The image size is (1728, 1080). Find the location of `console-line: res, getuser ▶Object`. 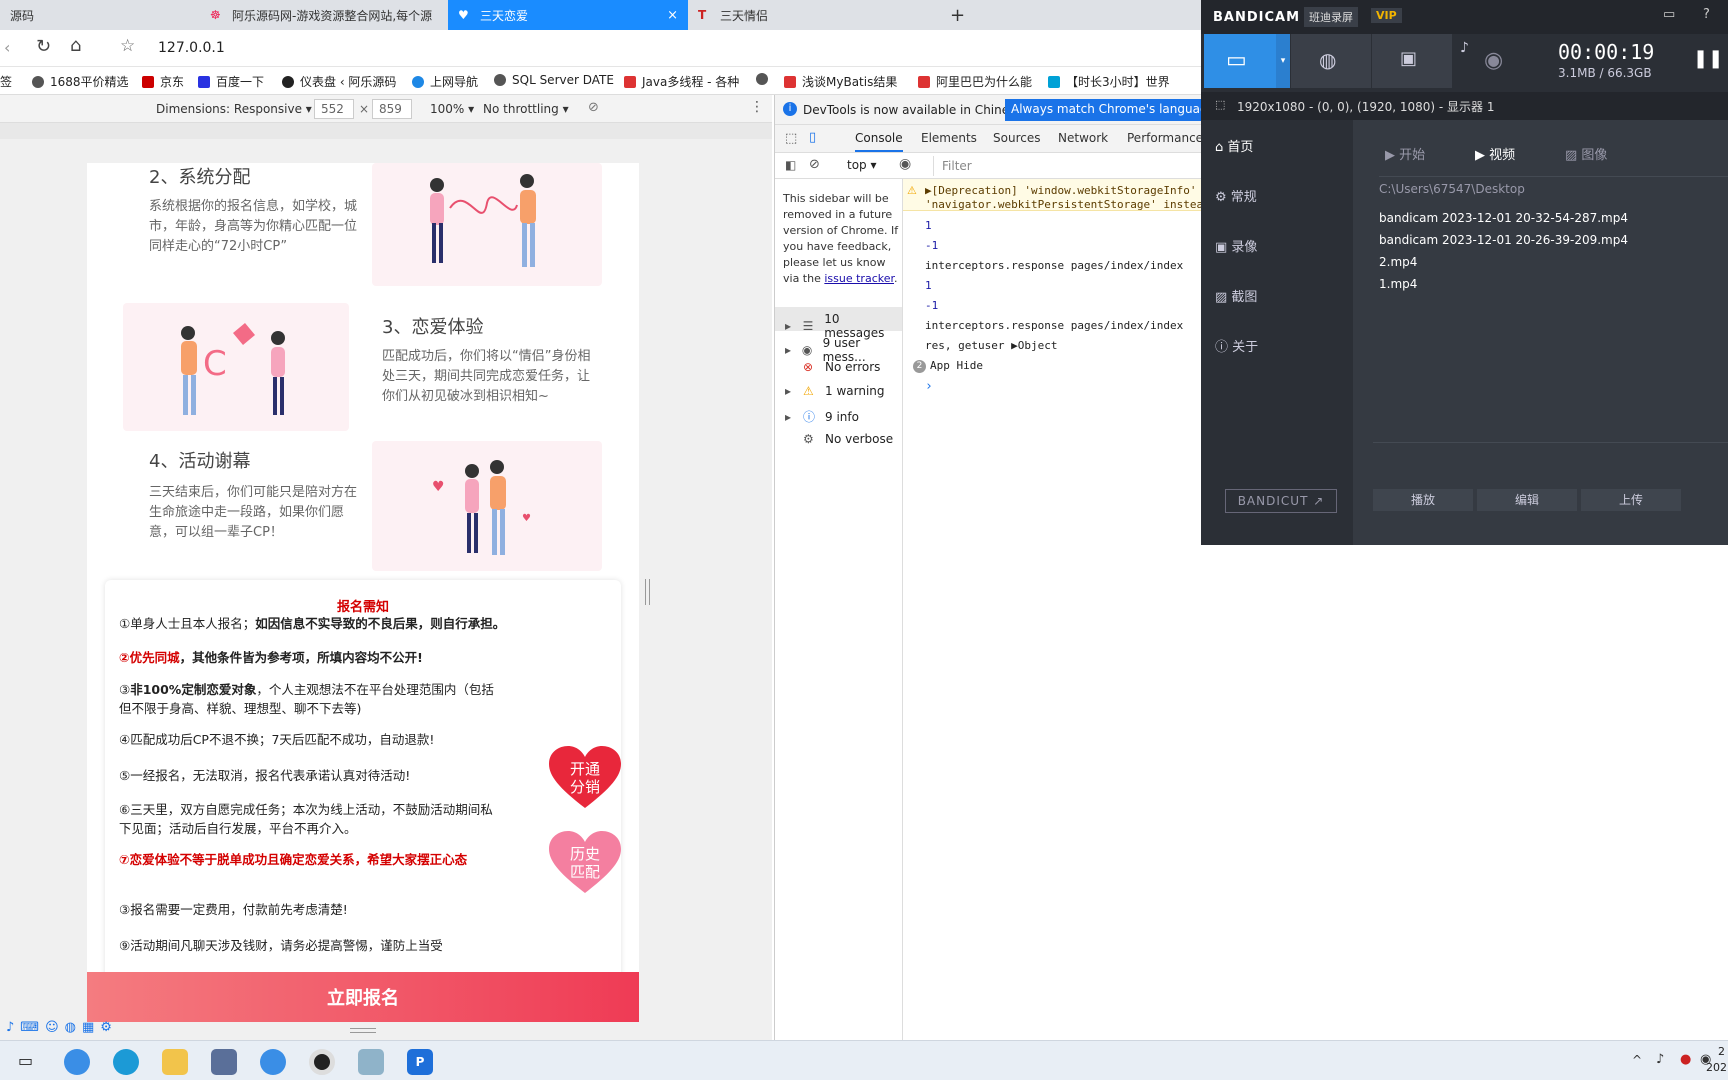

console-line: res, getuser ▶Object is located at coordinates (1065, 345).